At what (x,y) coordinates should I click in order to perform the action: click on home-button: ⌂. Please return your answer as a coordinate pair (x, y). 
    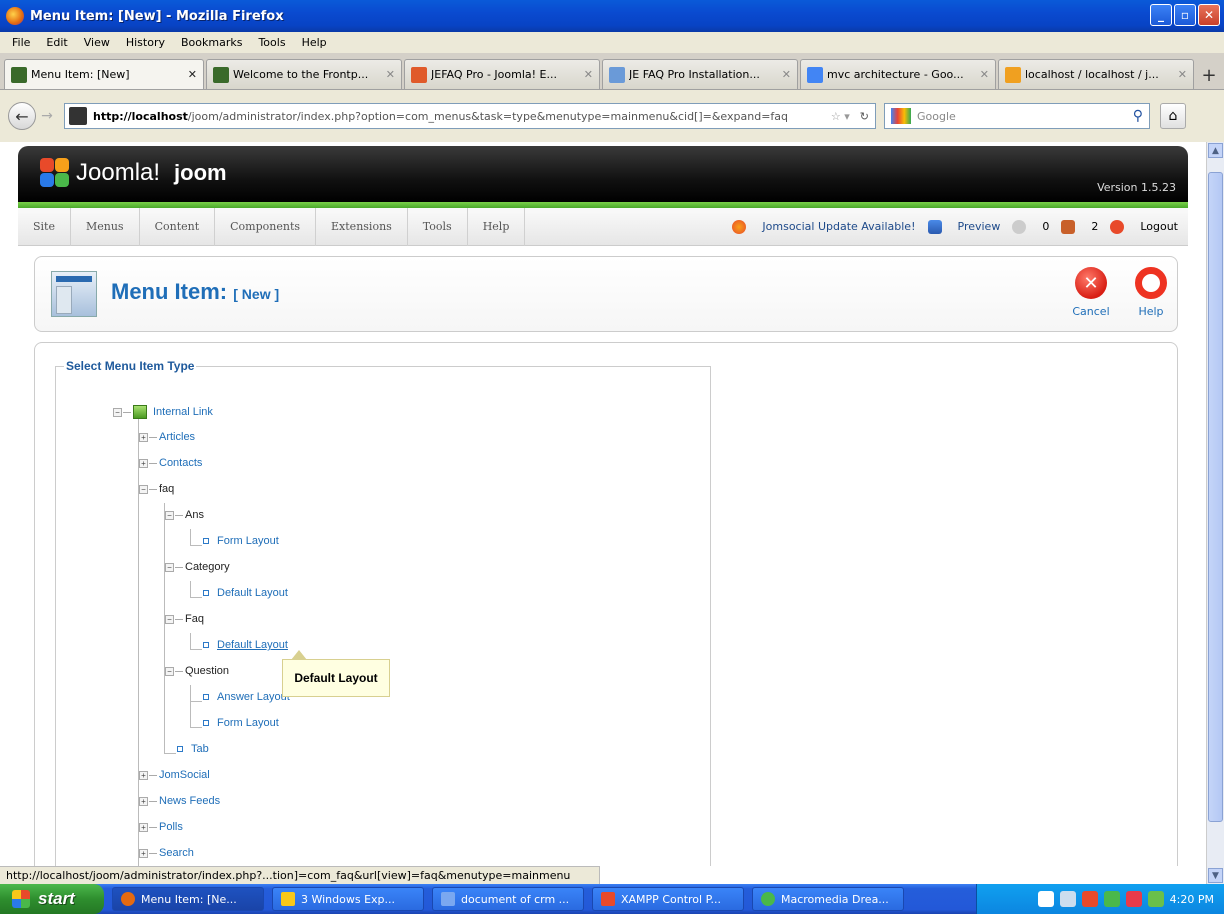
    Looking at the image, I should click on (1173, 116).